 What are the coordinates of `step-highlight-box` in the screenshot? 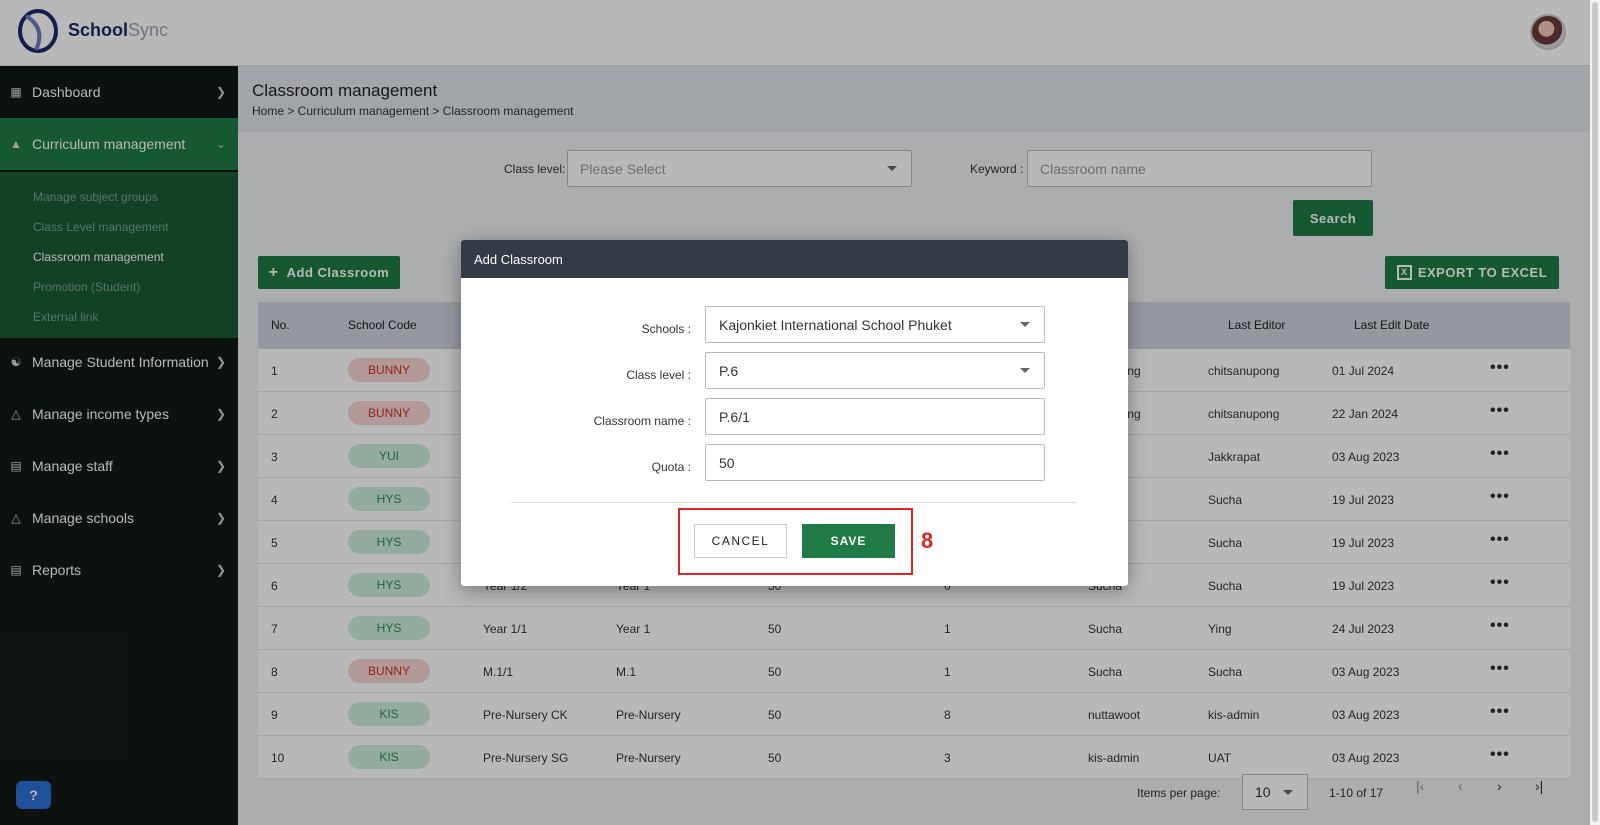 It's located at (795, 541).